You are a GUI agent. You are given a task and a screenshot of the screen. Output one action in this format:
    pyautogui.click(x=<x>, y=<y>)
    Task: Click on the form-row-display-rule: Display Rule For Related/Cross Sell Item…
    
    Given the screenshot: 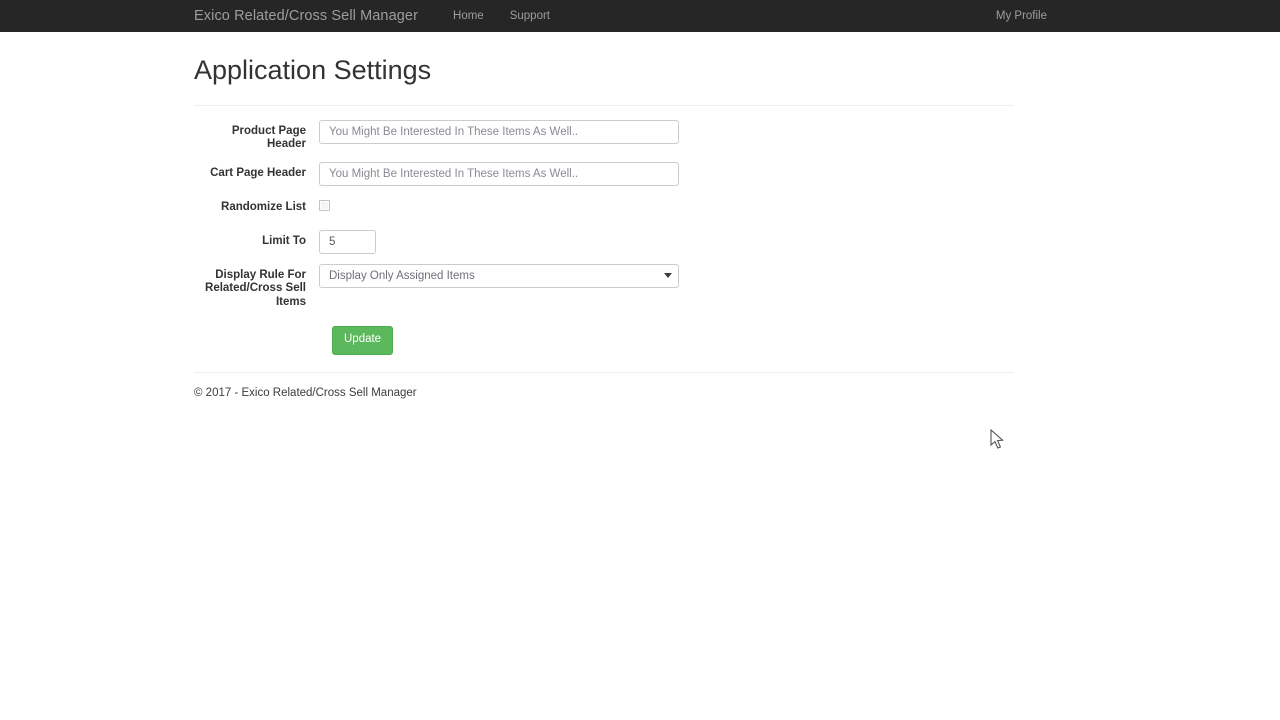 What is the action you would take?
    pyautogui.click(x=604, y=286)
    